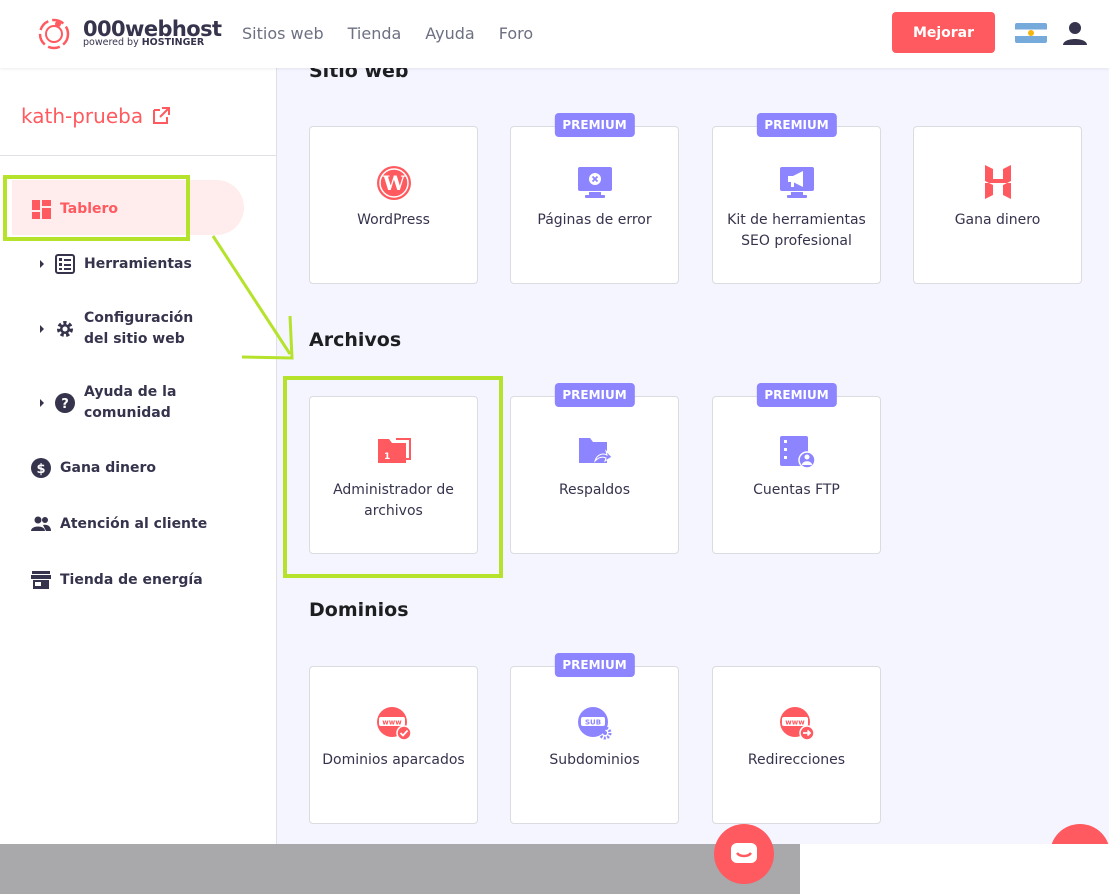 The image size is (1109, 894). Describe the element at coordinates (359, 610) in the screenshot. I see `section-title-dominios: Dominios` at that location.